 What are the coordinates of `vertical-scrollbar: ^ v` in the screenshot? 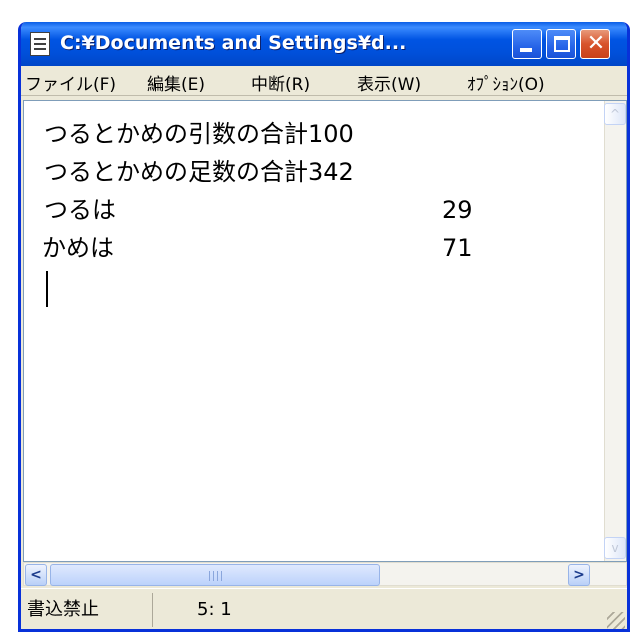 It's located at (615, 331).